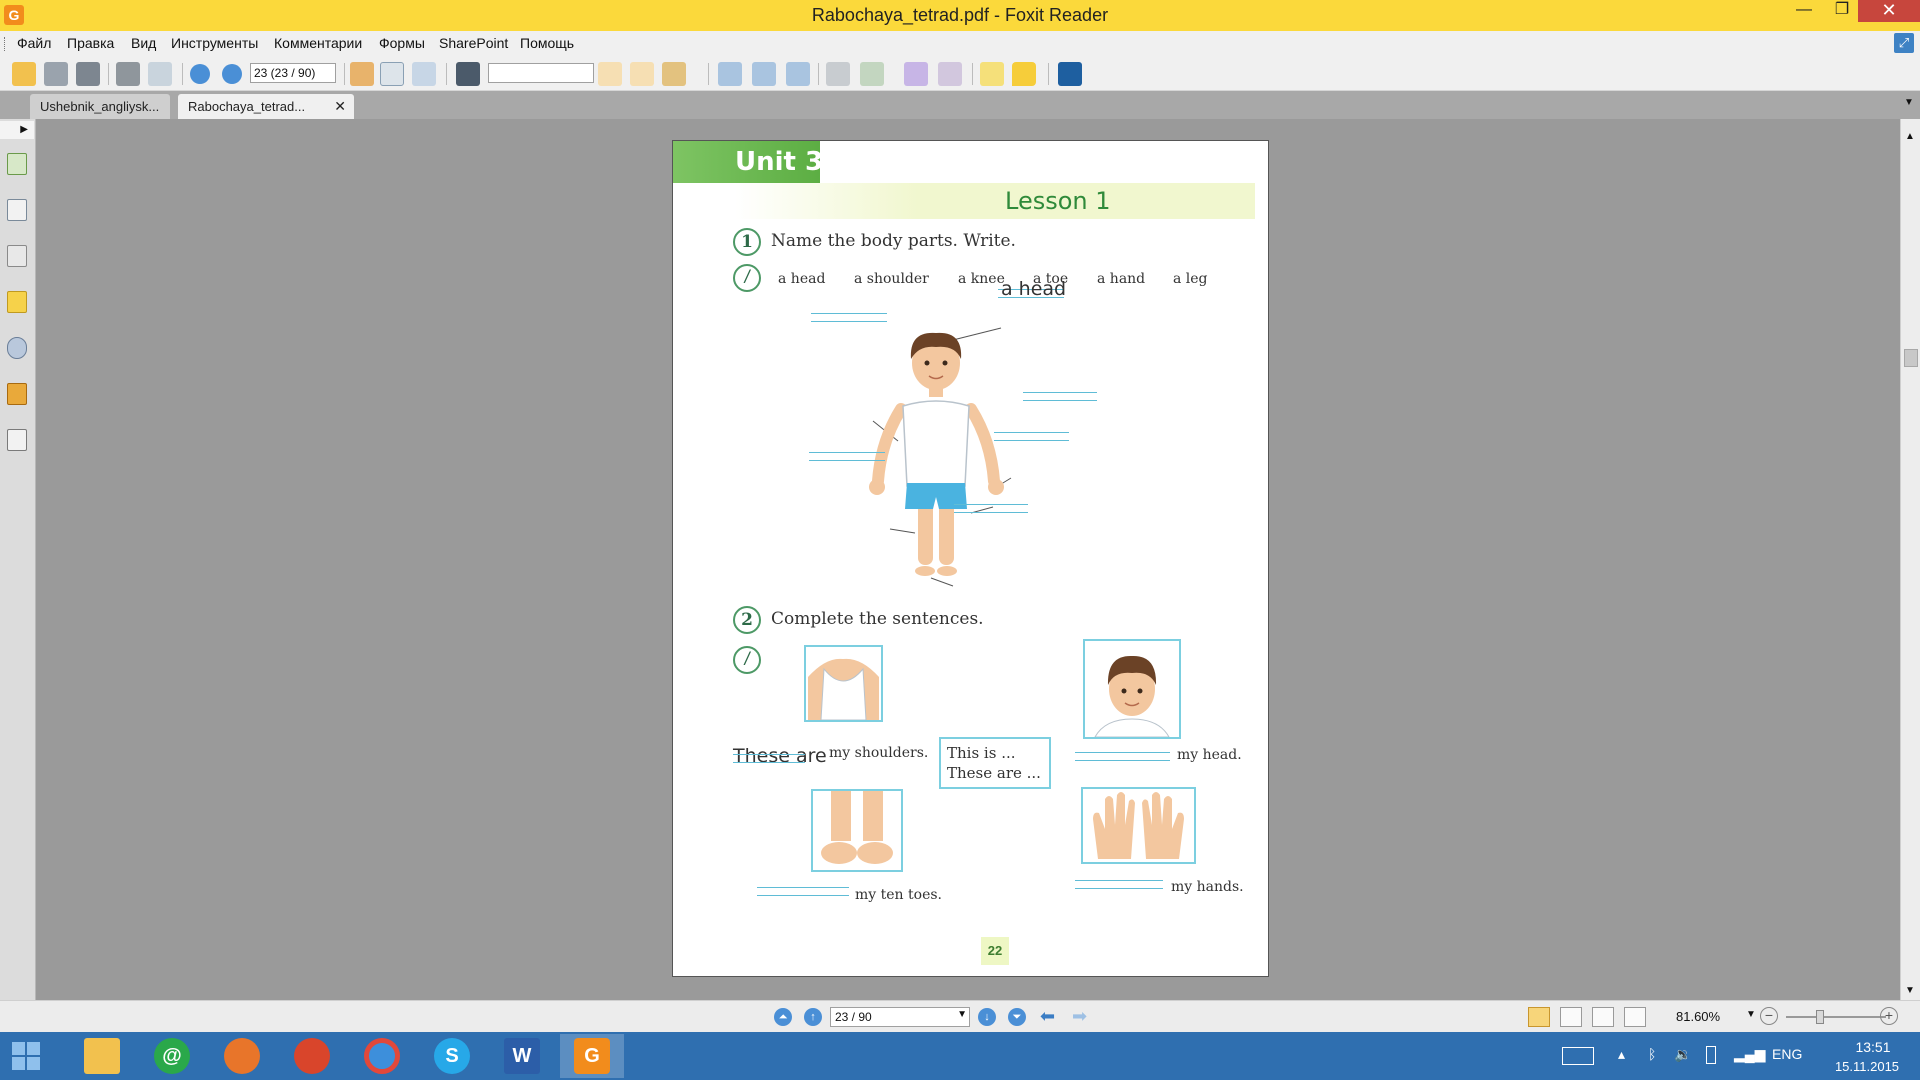  Describe the element at coordinates (56, 74) in the screenshot. I see `save-icon` at that location.